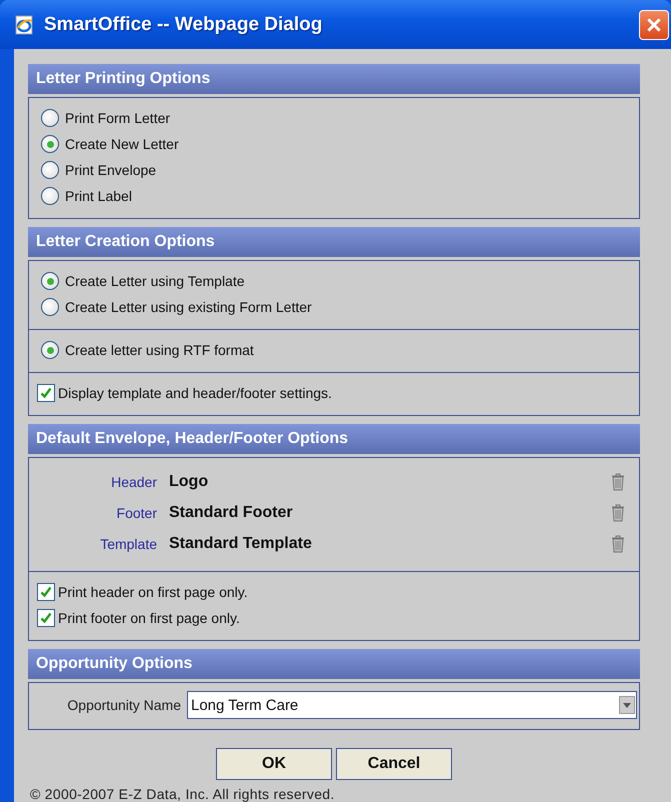 The image size is (671, 802). What do you see at coordinates (123, 705) in the screenshot?
I see `field-label: Opportunity Name` at bounding box center [123, 705].